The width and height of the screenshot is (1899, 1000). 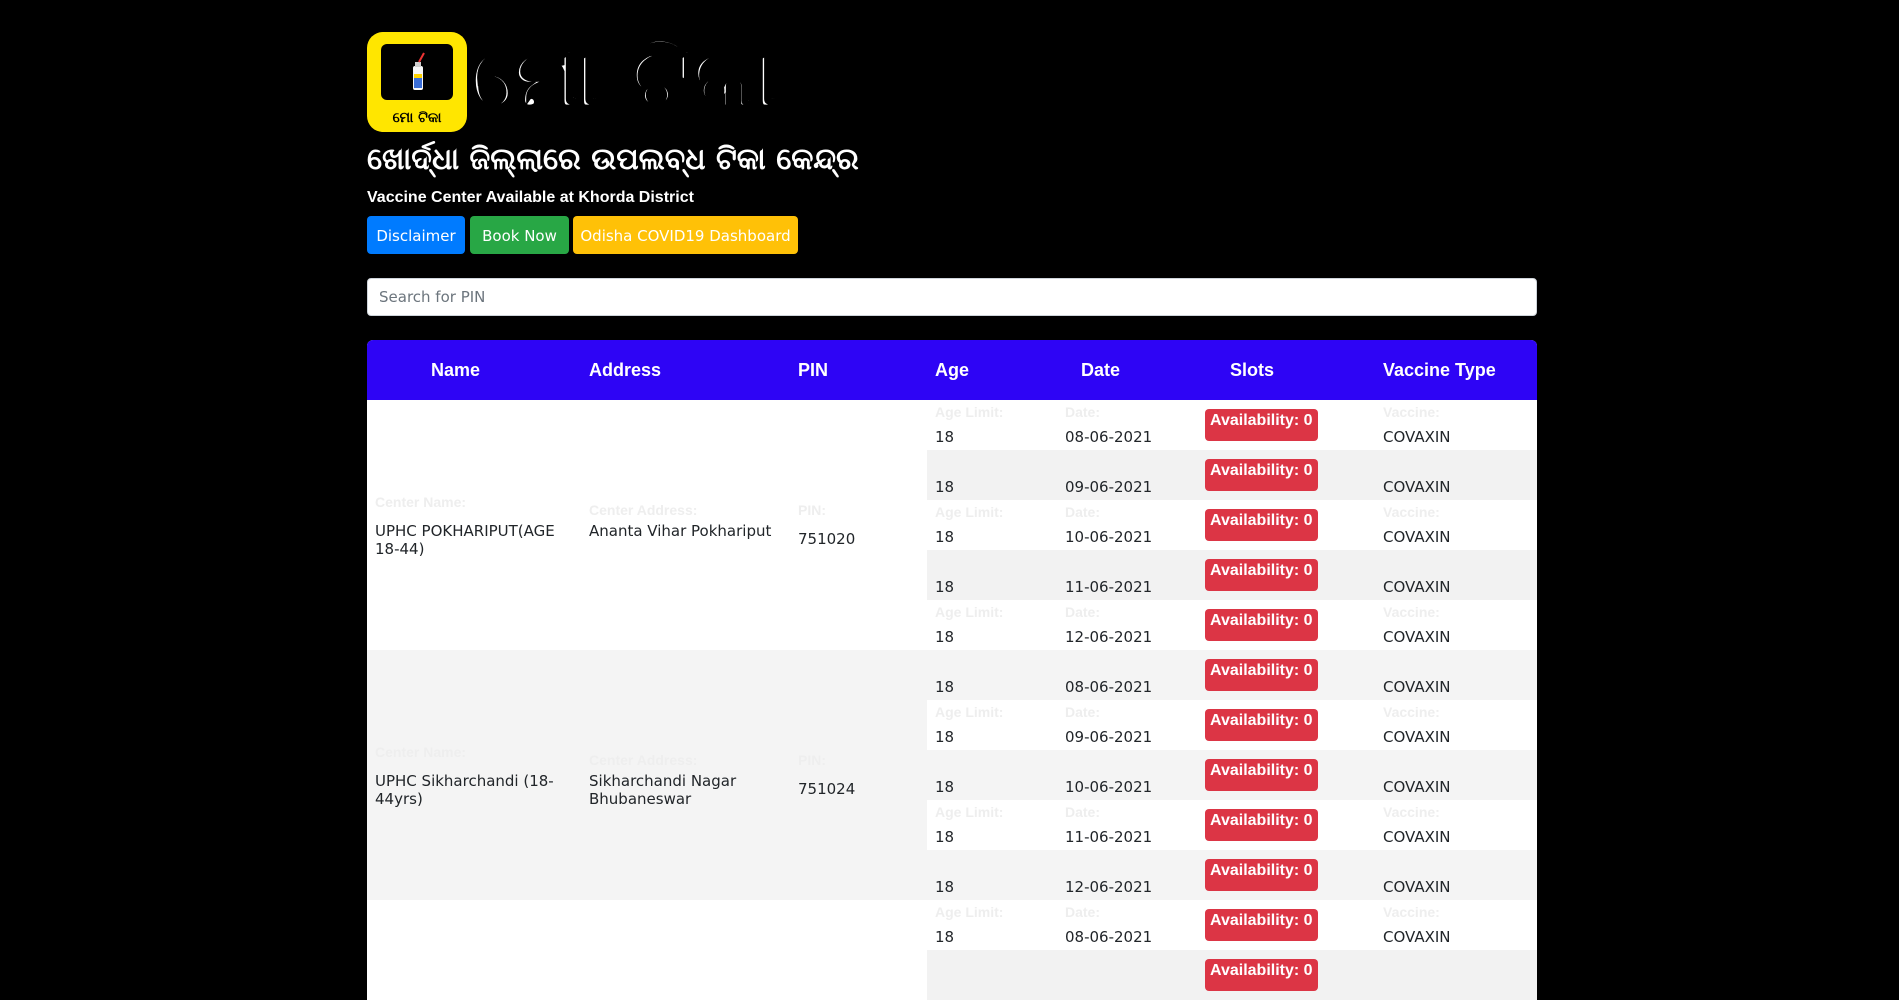 What do you see at coordinates (827, 789) in the screenshot?
I see `center-pin: 751024` at bounding box center [827, 789].